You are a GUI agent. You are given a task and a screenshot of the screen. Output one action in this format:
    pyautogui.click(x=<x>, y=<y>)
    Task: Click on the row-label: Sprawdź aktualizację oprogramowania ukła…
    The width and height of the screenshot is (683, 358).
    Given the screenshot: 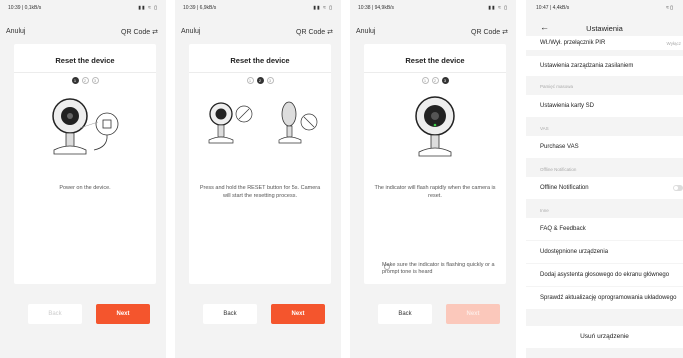 What is the action you would take?
    pyautogui.click(x=608, y=298)
    